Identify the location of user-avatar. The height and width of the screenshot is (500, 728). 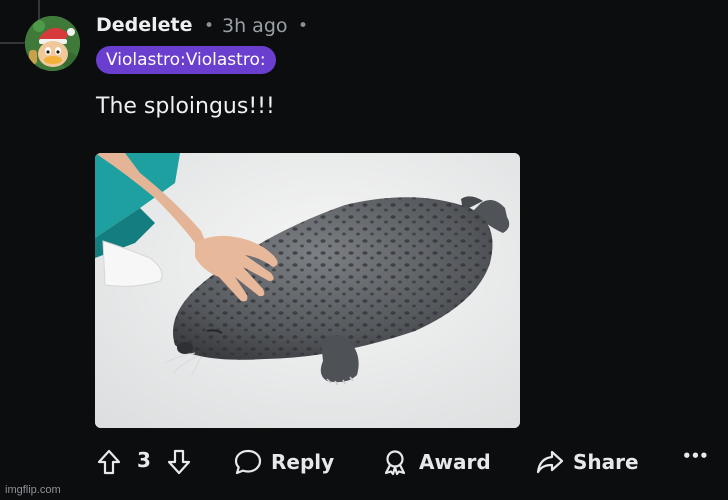
(52, 43).